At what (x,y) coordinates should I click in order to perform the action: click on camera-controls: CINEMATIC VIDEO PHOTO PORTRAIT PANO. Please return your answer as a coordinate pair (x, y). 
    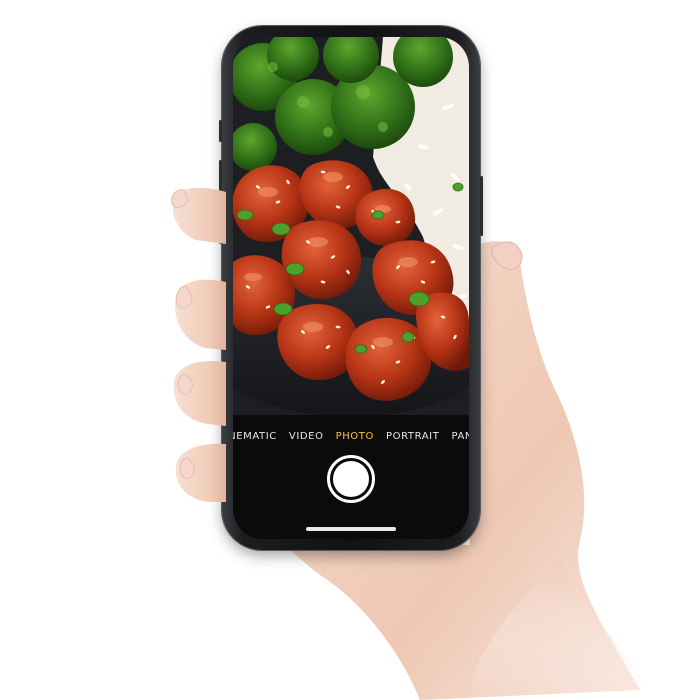
    Looking at the image, I should click on (351, 477).